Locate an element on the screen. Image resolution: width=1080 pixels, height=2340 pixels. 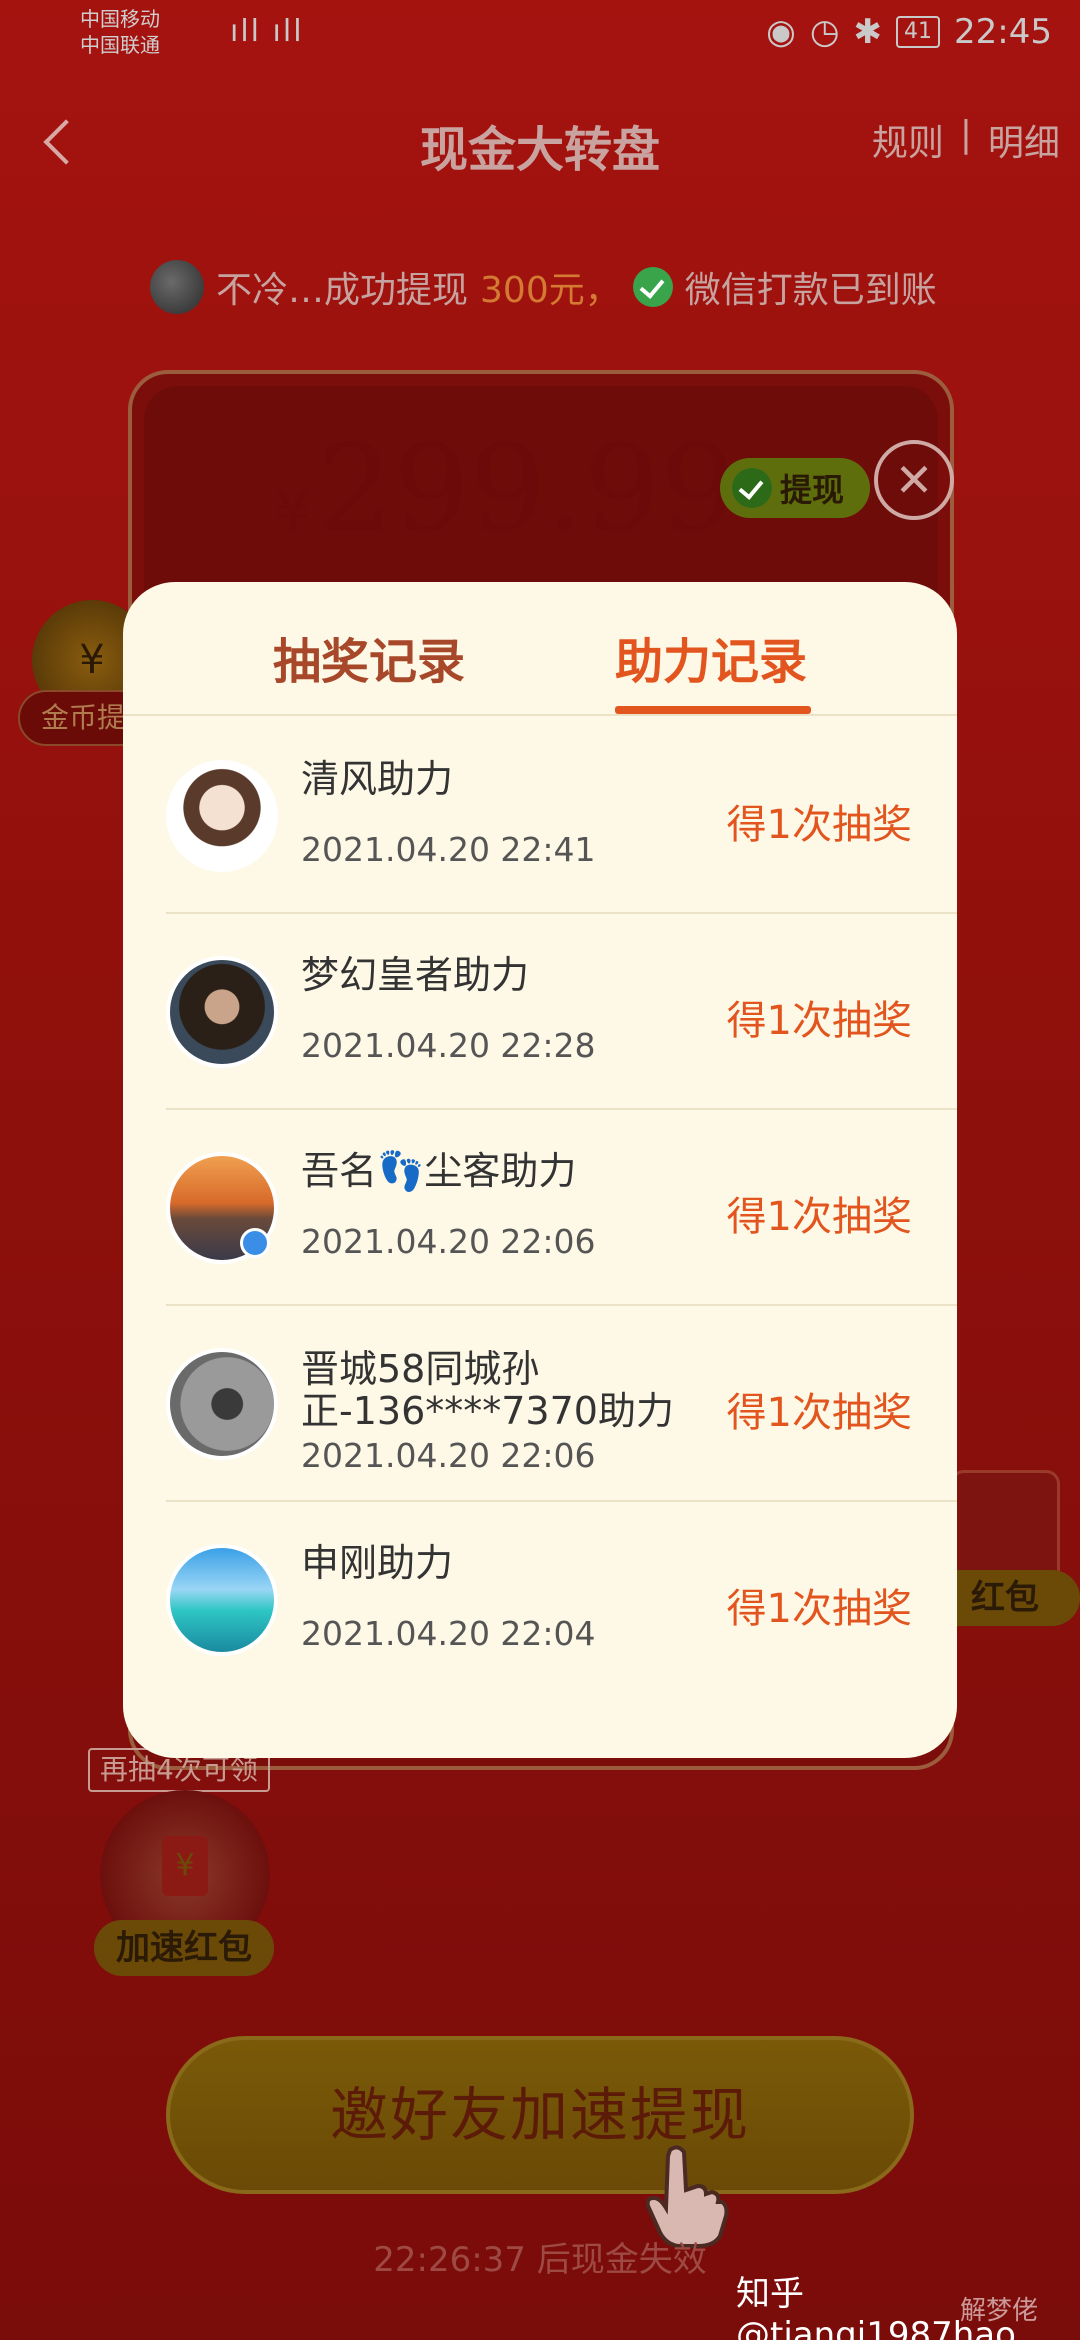
withdraw-label: 提现 is located at coordinates (812, 490).